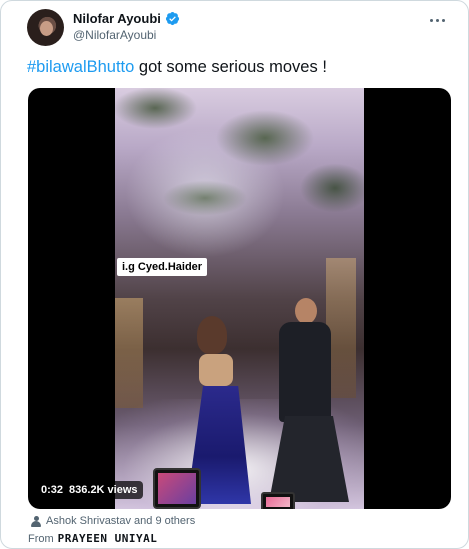 The width and height of the screenshot is (469, 549). I want to click on liked-by-text: Ashok Shrivastav and 9 others, so click(121, 521).